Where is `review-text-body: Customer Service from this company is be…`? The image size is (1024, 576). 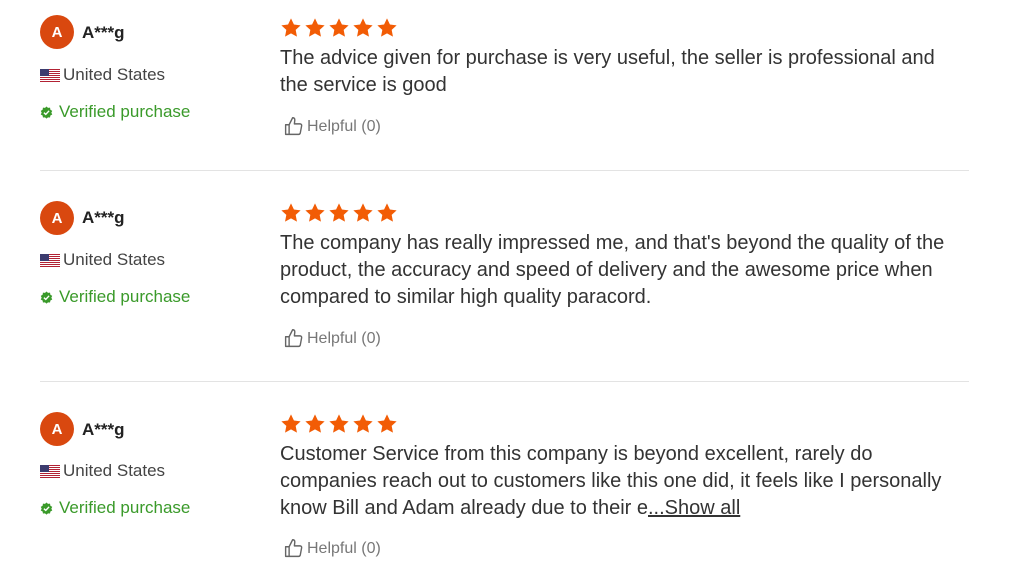 review-text-body: Customer Service from this company is be… is located at coordinates (611, 481).